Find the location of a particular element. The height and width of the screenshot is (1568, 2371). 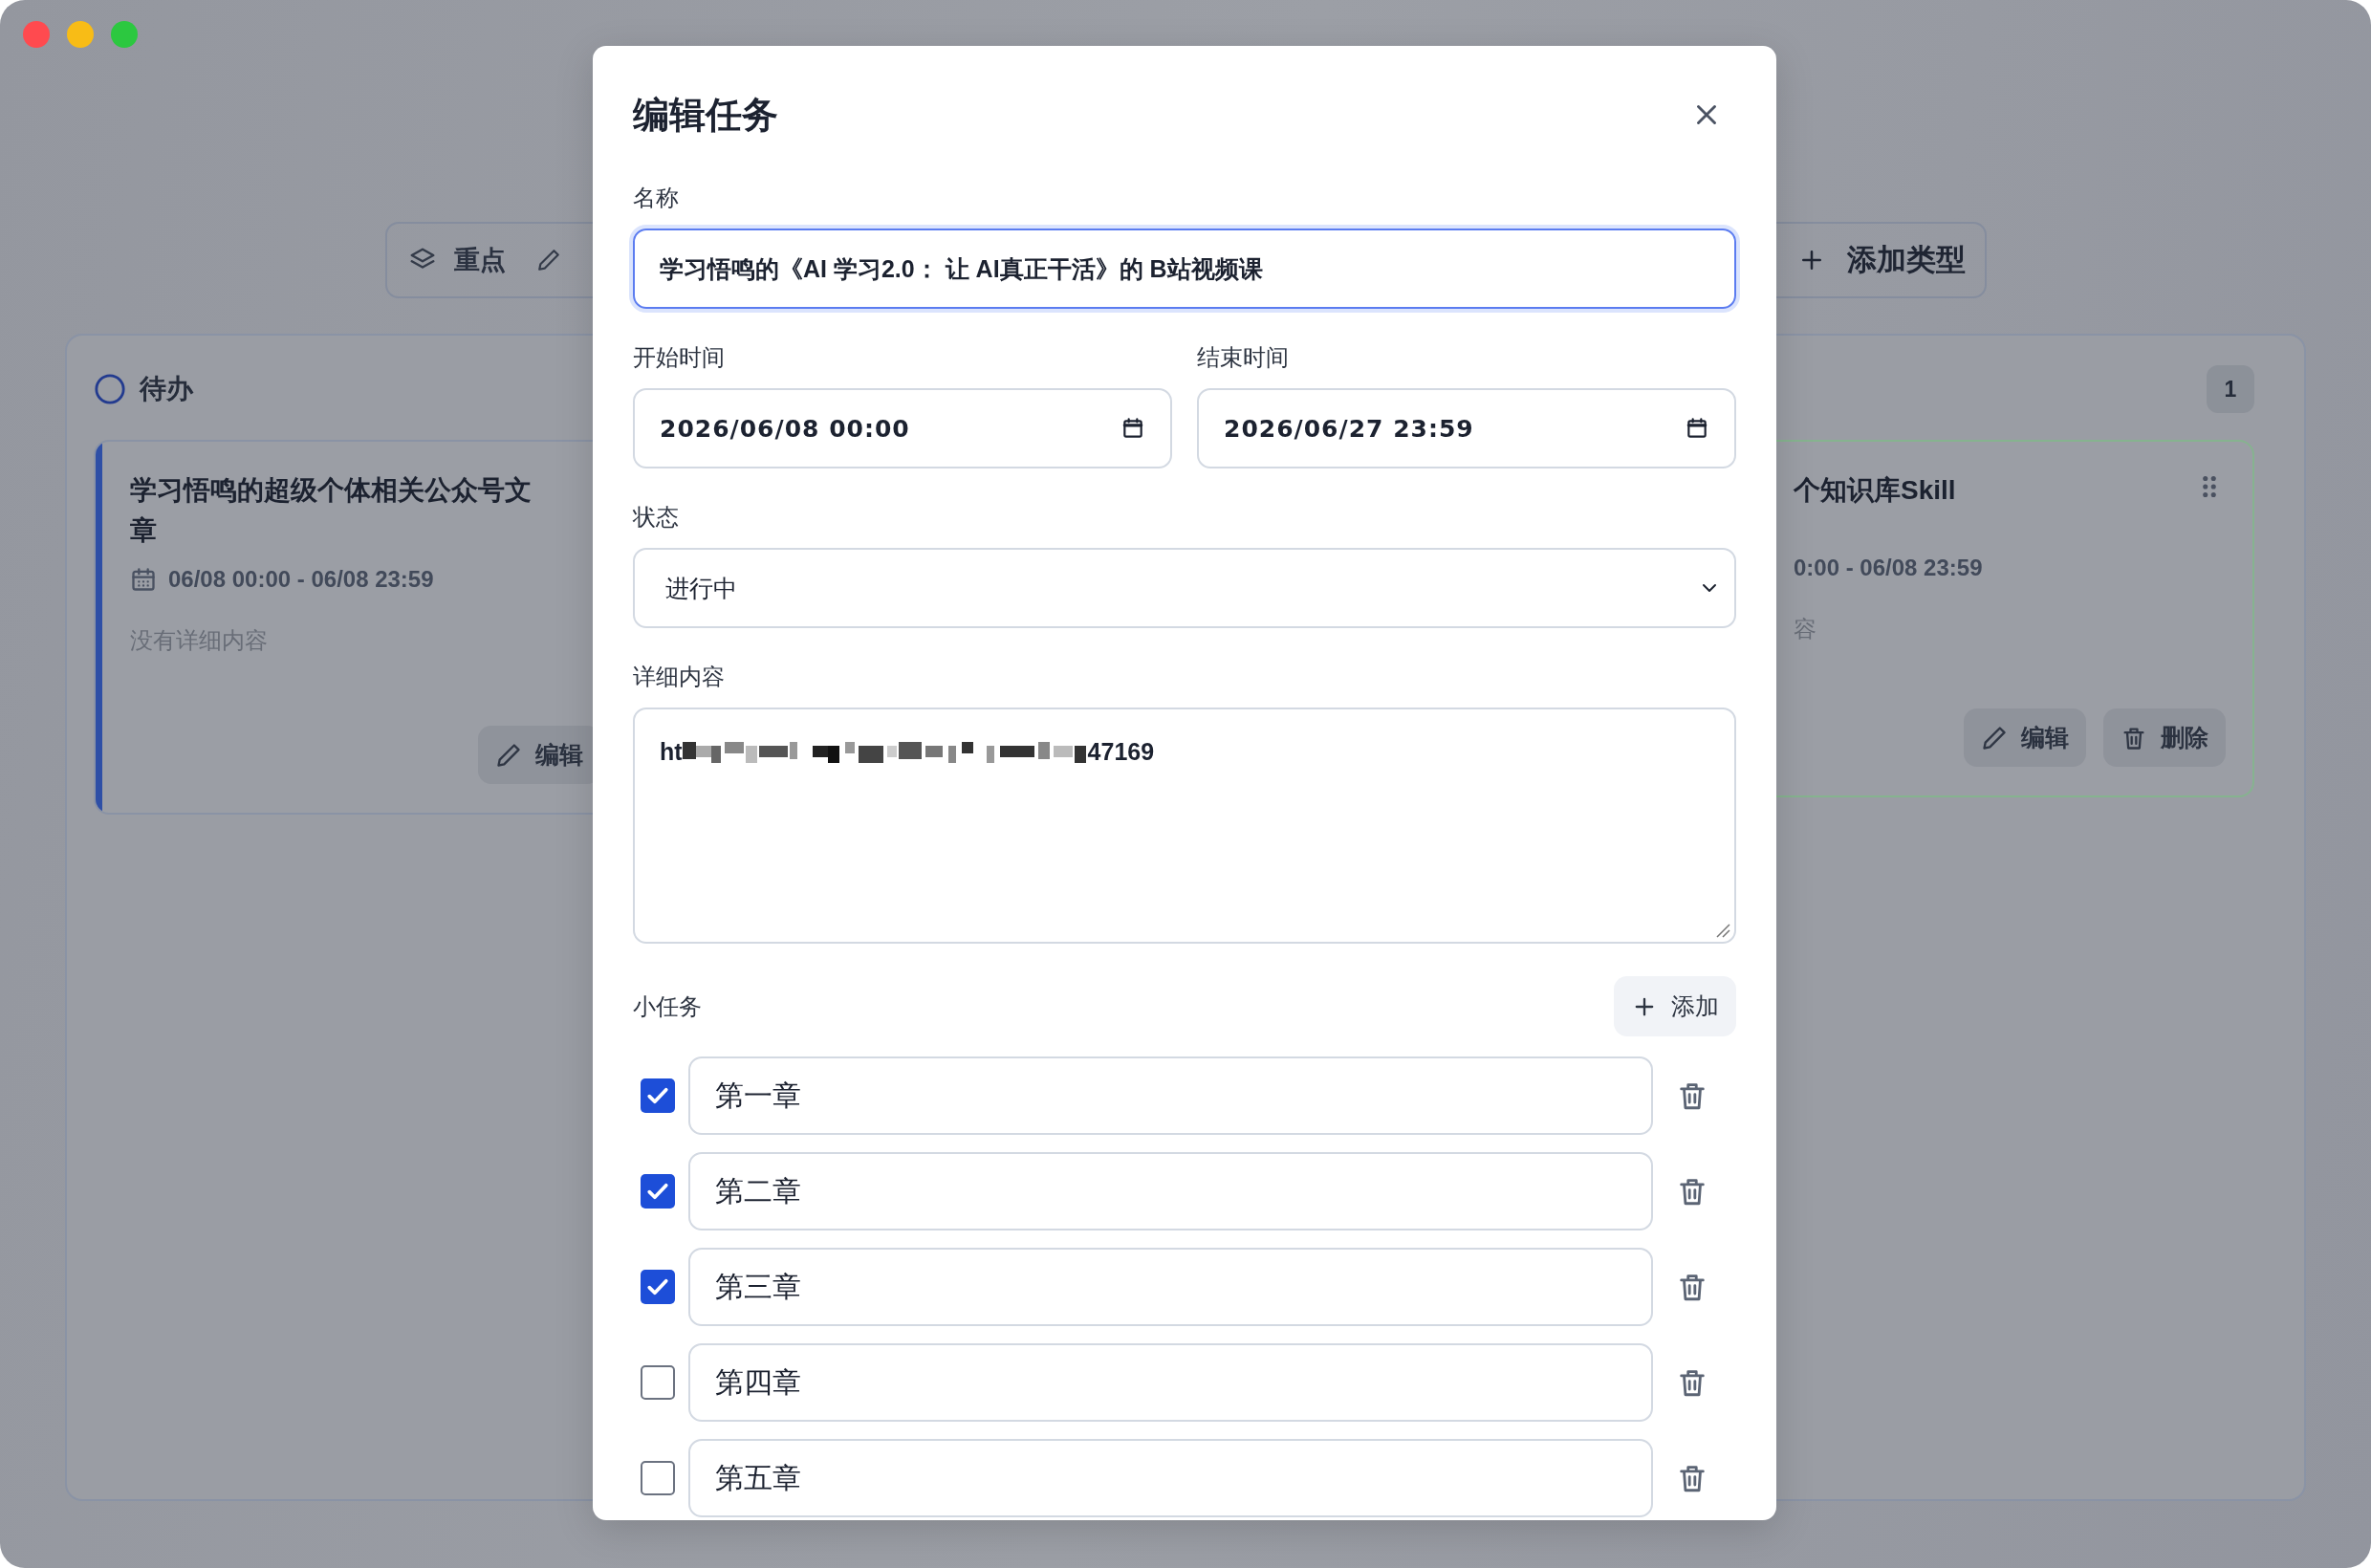

field-label: 小任务 is located at coordinates (667, 1006).